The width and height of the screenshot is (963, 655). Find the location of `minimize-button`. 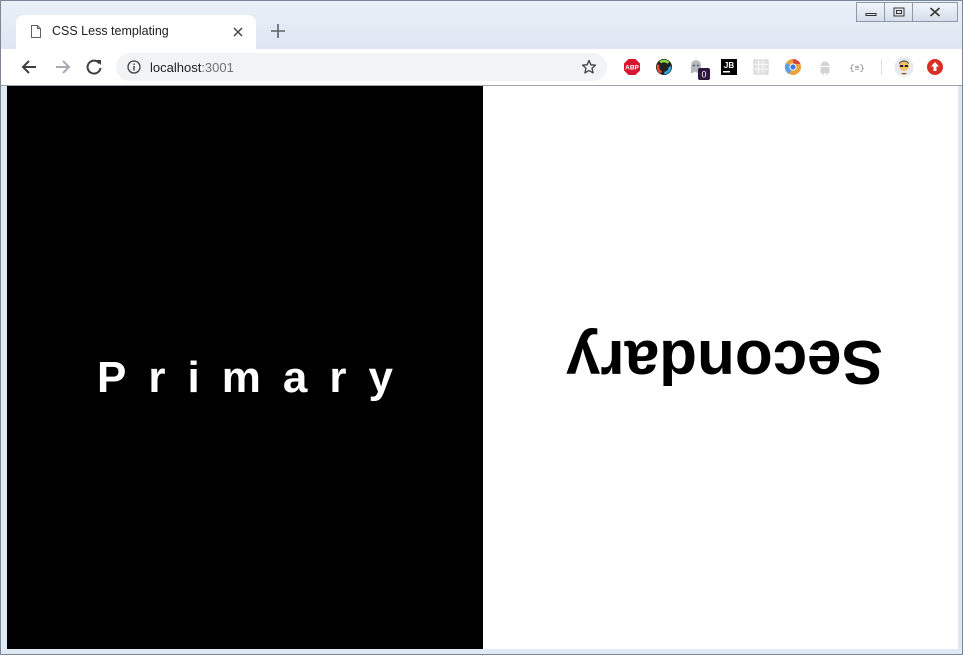

minimize-button is located at coordinates (870, 12).